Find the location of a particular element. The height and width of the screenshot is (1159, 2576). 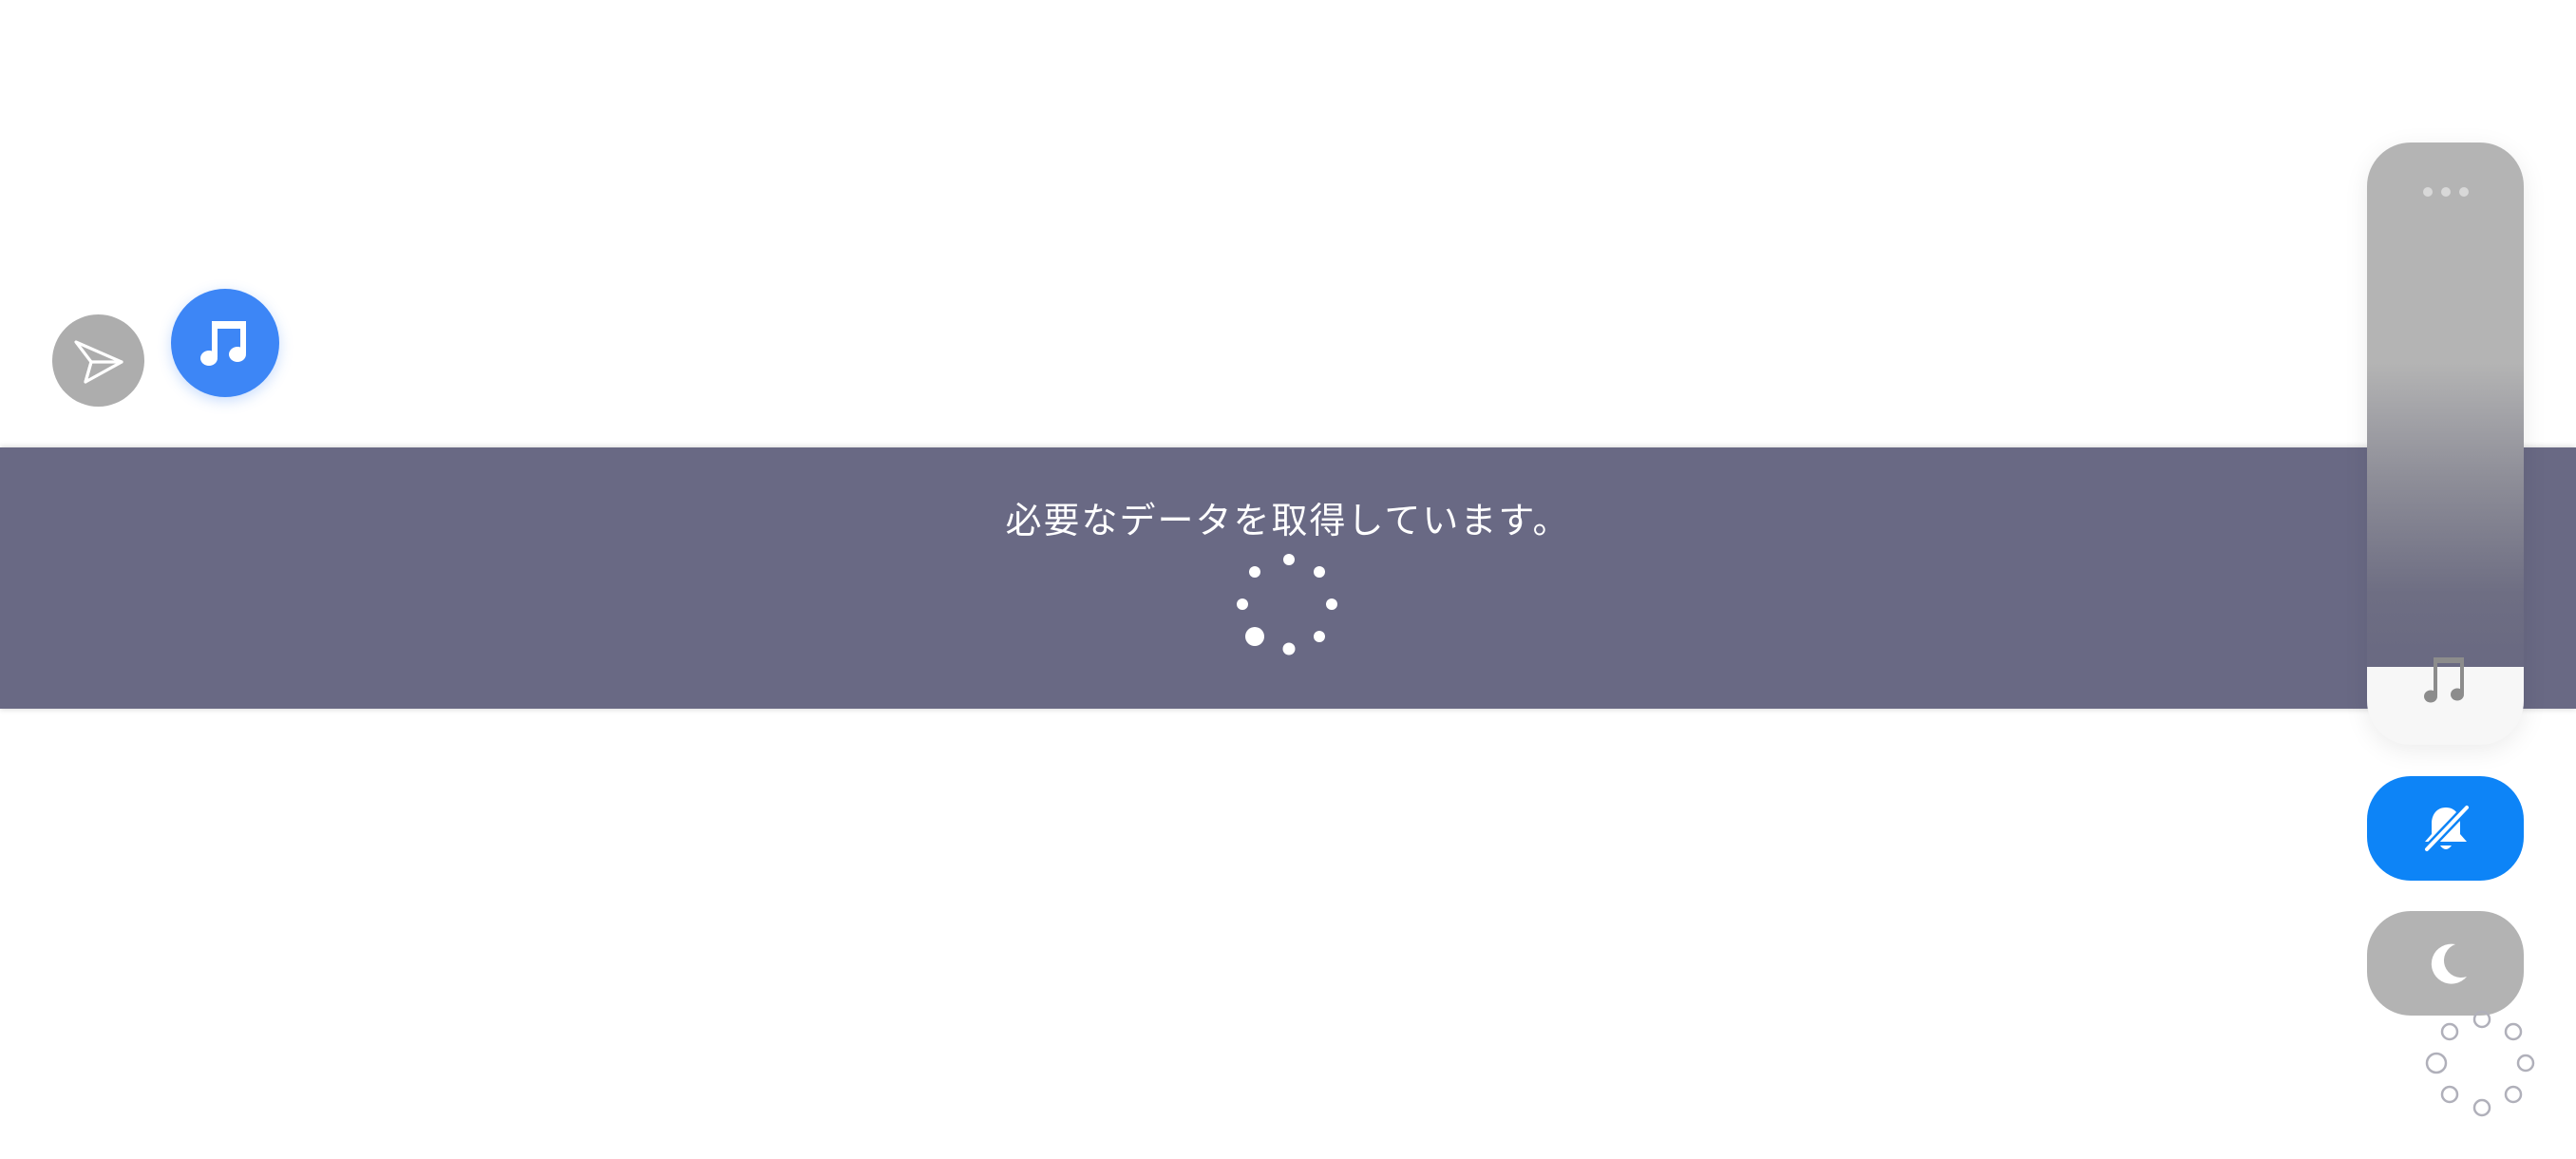

volume-slider is located at coordinates (2445, 443).